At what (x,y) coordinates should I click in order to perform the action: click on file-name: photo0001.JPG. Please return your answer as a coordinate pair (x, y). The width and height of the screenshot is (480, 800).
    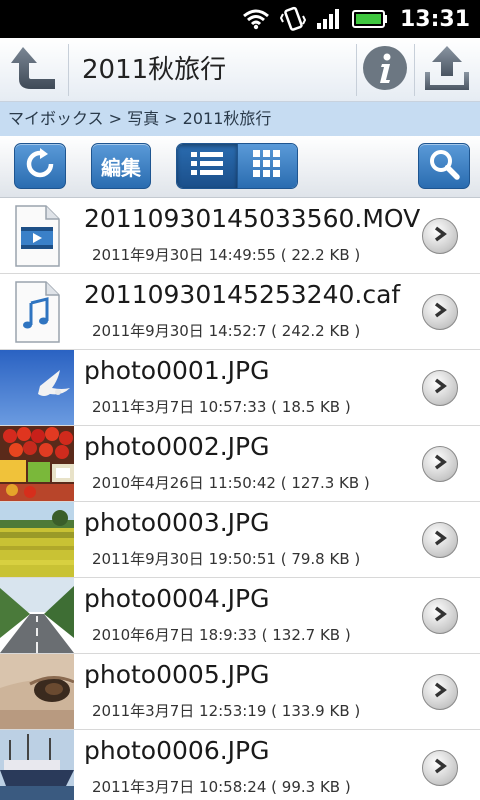
    Looking at the image, I should click on (177, 370).